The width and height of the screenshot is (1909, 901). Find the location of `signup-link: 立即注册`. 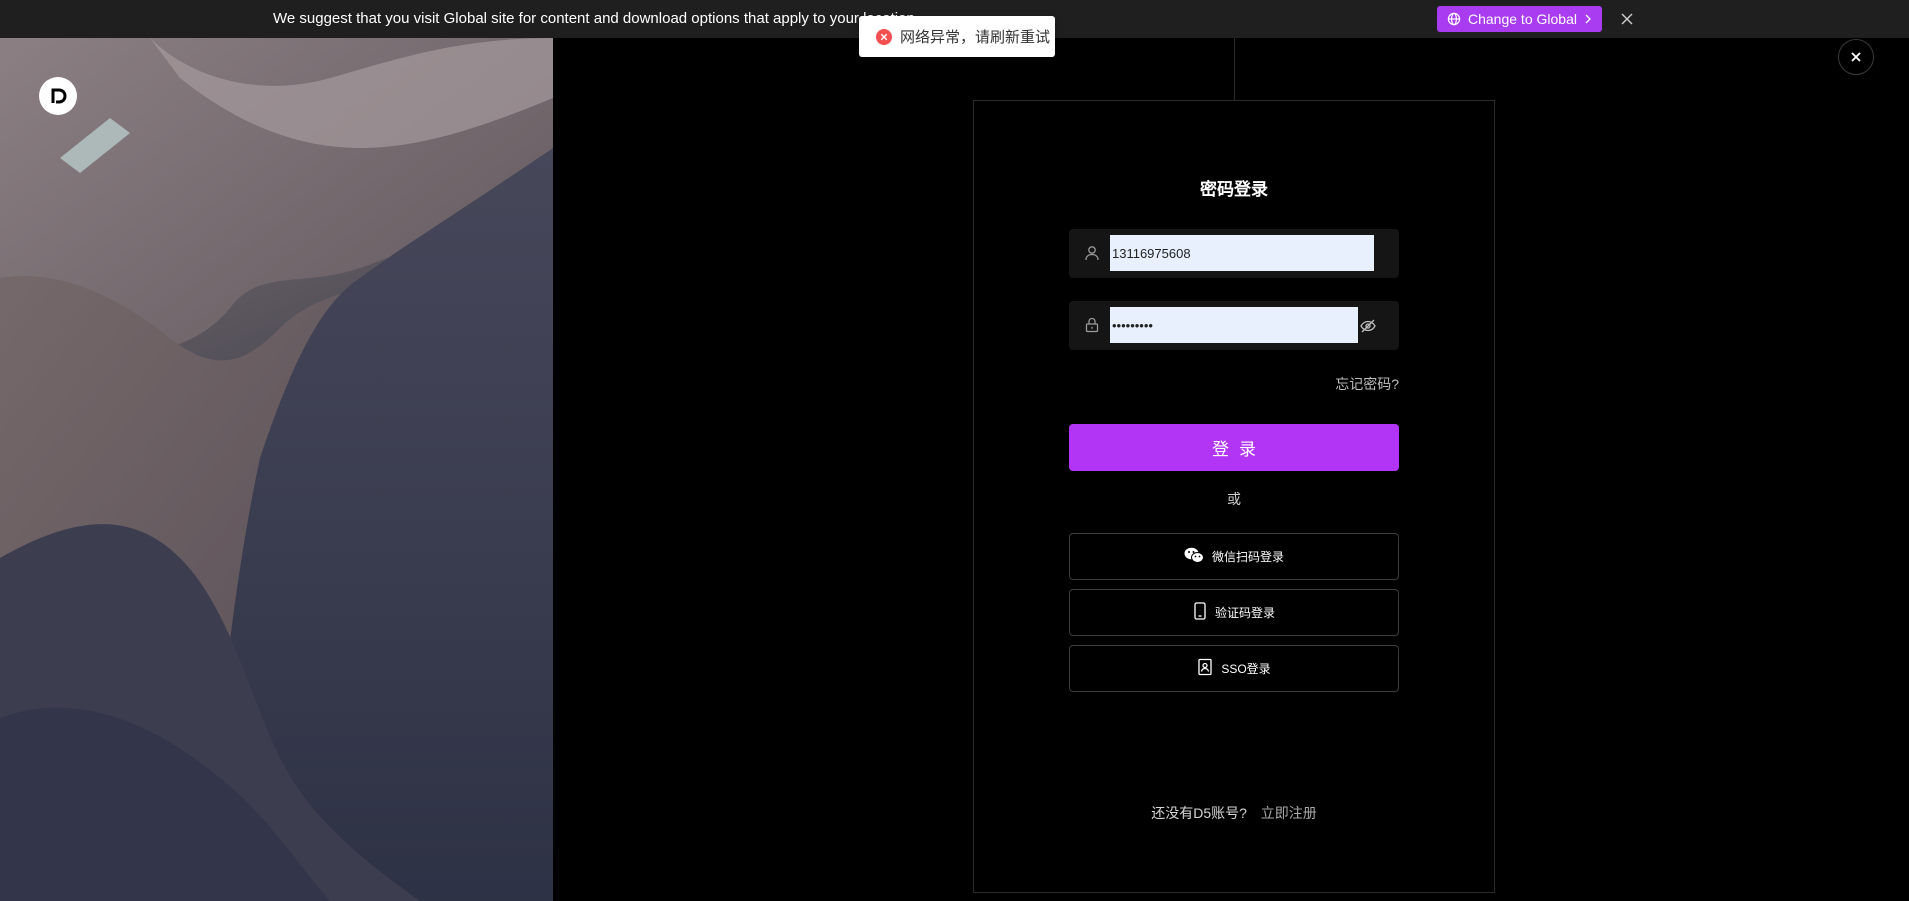

signup-link: 立即注册 is located at coordinates (1289, 813).